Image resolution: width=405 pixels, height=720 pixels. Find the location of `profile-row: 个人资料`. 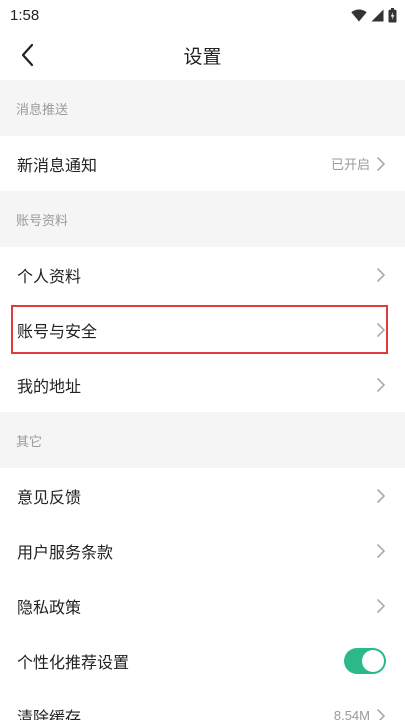

profile-row: 个人资料 is located at coordinates (202, 274).